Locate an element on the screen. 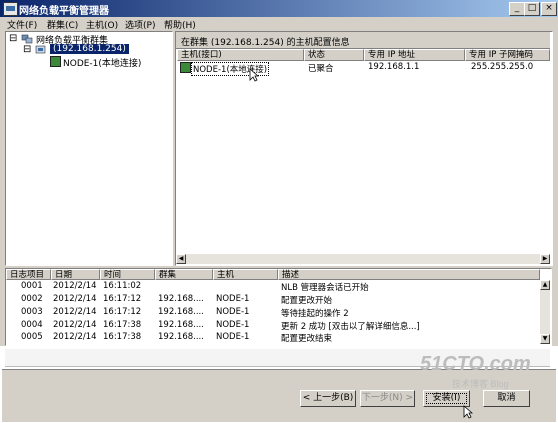  log-time: 16:11:02 is located at coordinates (122, 286).